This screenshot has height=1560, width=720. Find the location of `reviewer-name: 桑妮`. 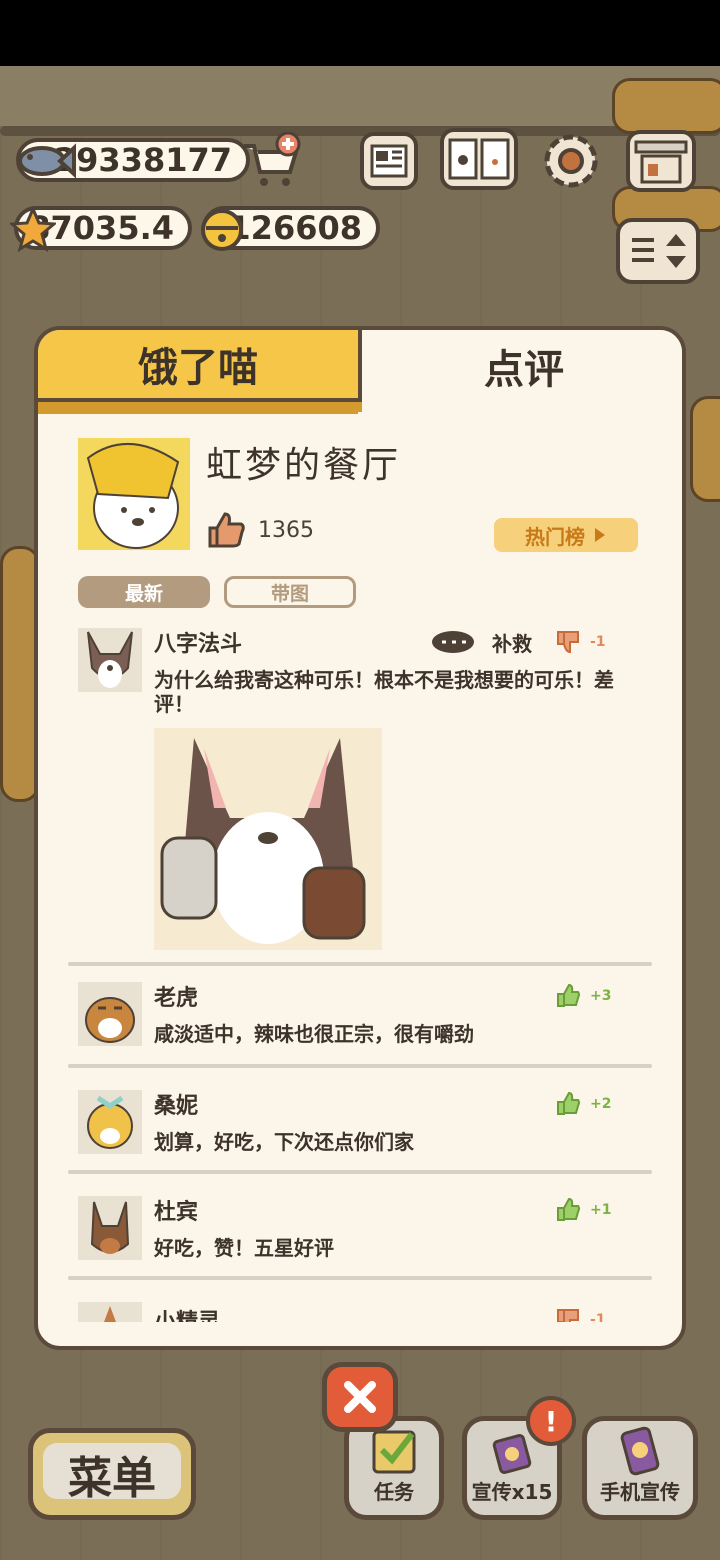

reviewer-name: 桑妮 is located at coordinates (176, 1106).